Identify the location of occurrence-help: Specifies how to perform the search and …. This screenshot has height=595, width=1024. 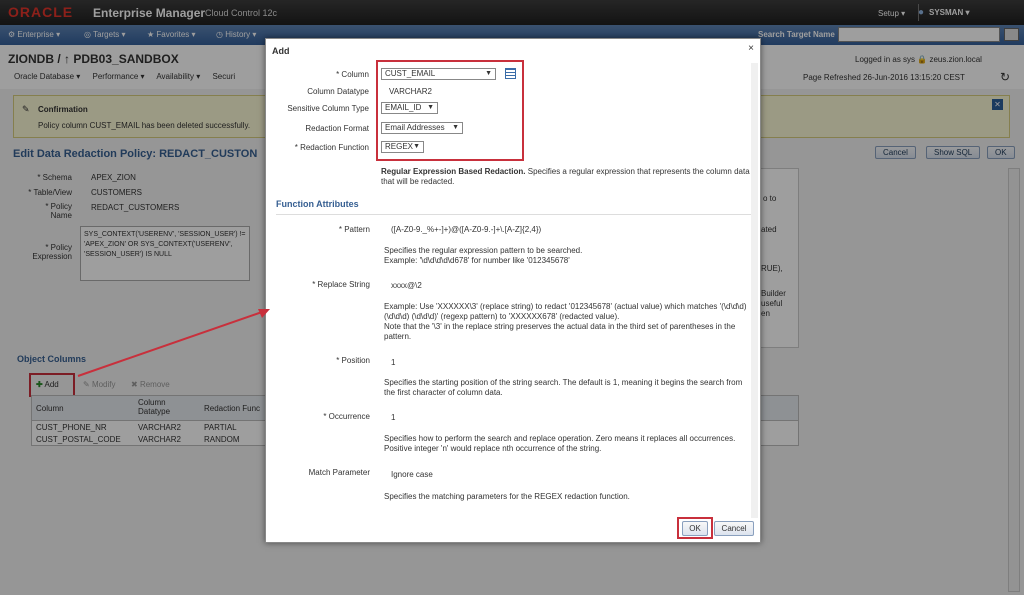
(560, 443).